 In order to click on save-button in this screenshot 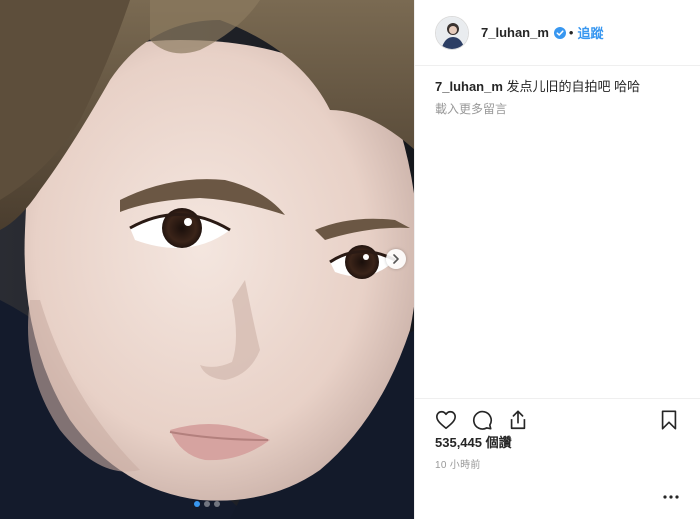, I will do `click(669, 420)`.